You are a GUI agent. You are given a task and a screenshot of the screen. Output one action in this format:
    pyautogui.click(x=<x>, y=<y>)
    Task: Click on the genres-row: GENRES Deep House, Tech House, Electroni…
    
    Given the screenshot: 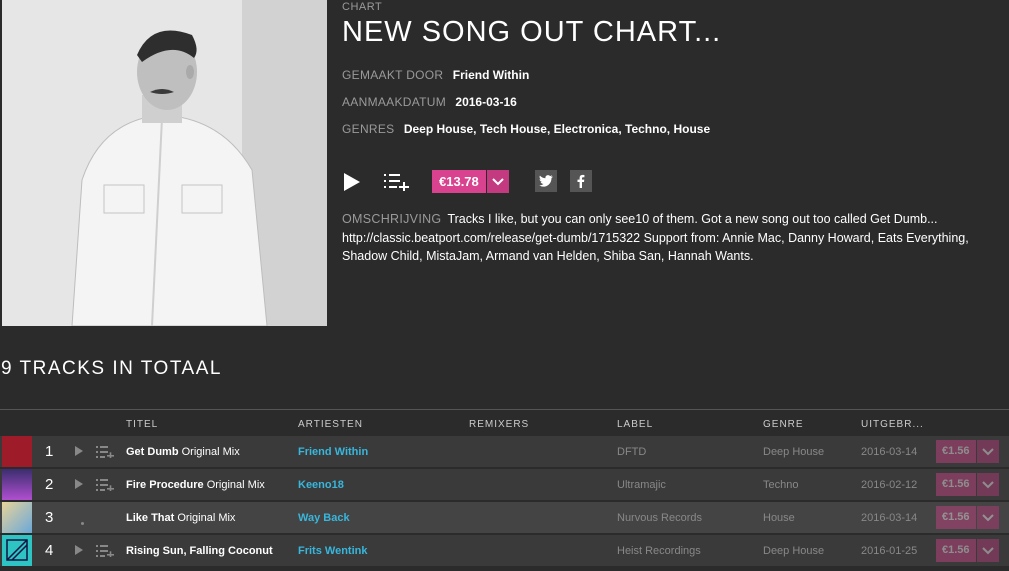 What is the action you would take?
    pyautogui.click(x=672, y=129)
    